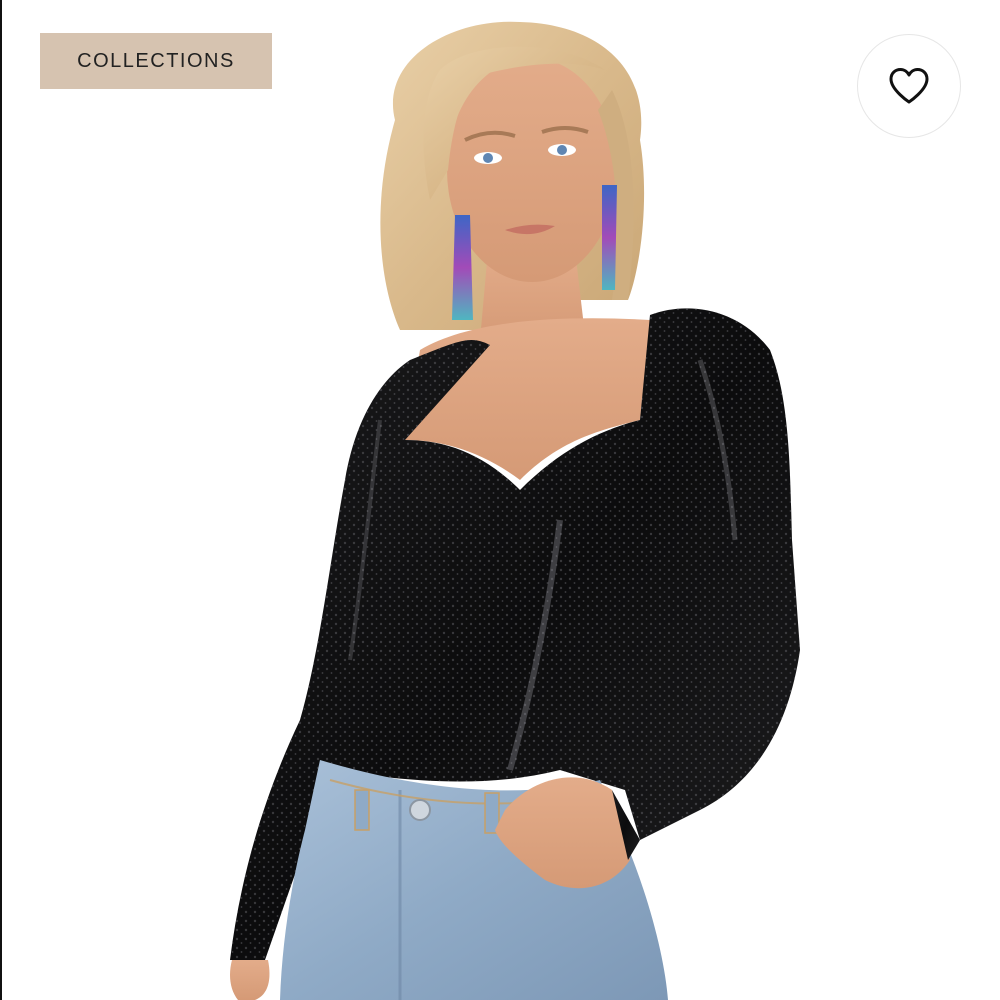 The width and height of the screenshot is (1000, 1000). Describe the element at coordinates (156, 61) in the screenshot. I see `collections-button: COLLECTIONS` at that location.